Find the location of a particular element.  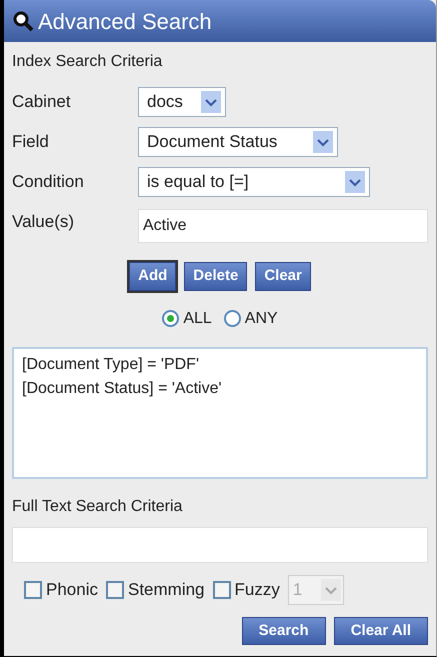

dropdown: is equal to [=] is located at coordinates (254, 182).